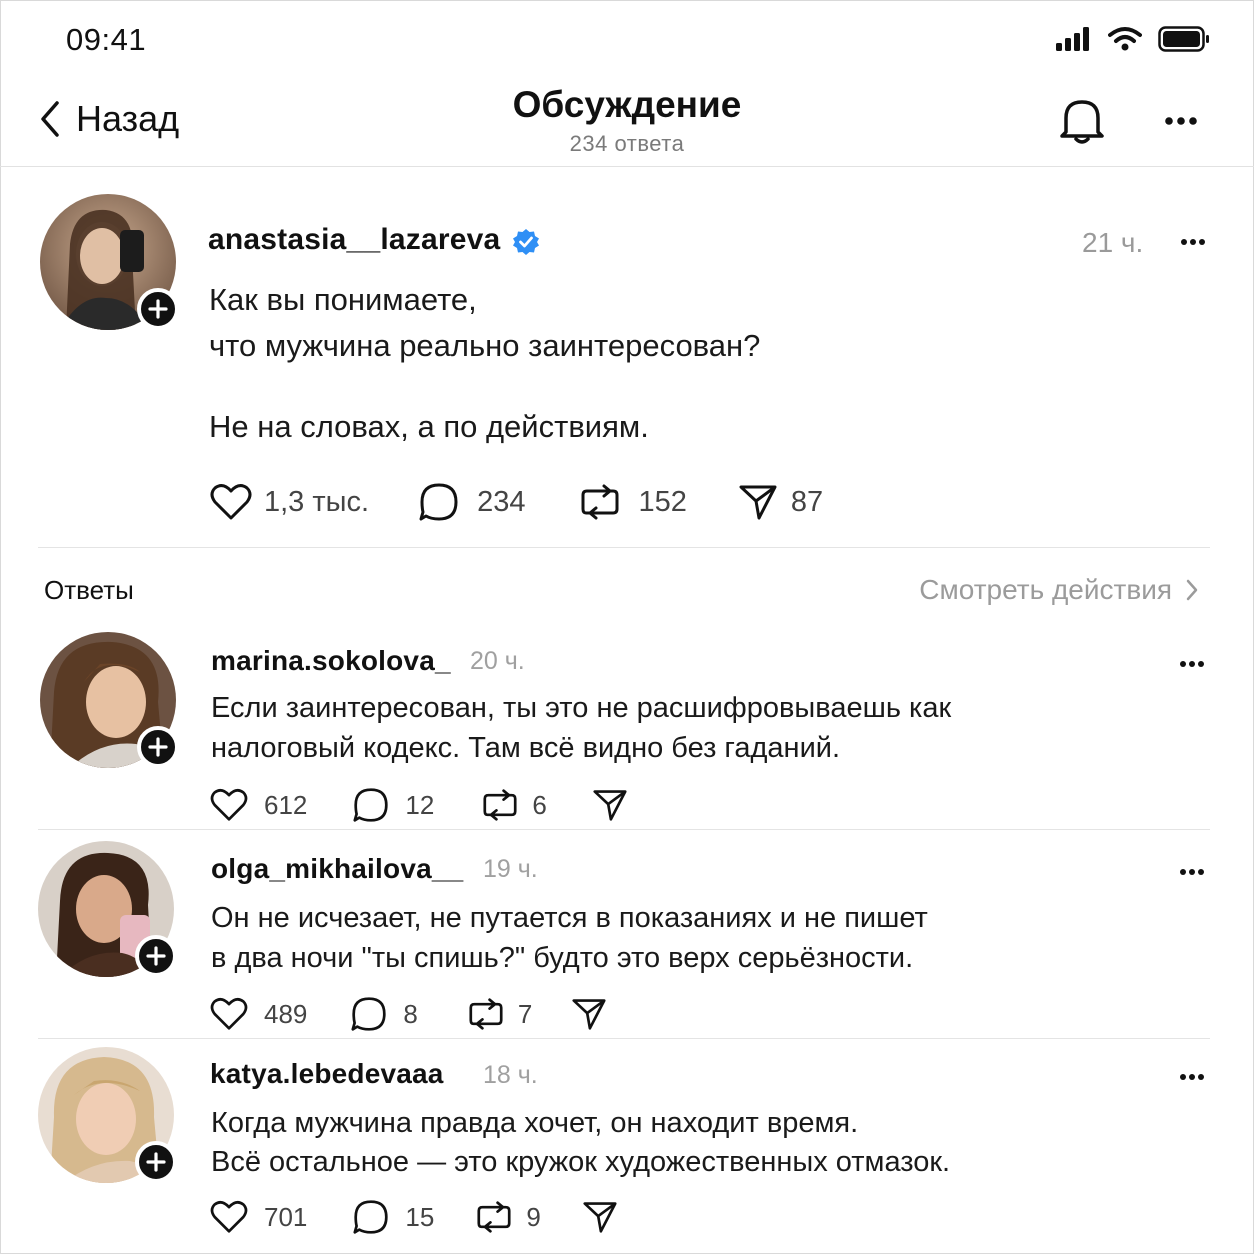  What do you see at coordinates (1072, 39) in the screenshot?
I see `cellular-signal-icon` at bounding box center [1072, 39].